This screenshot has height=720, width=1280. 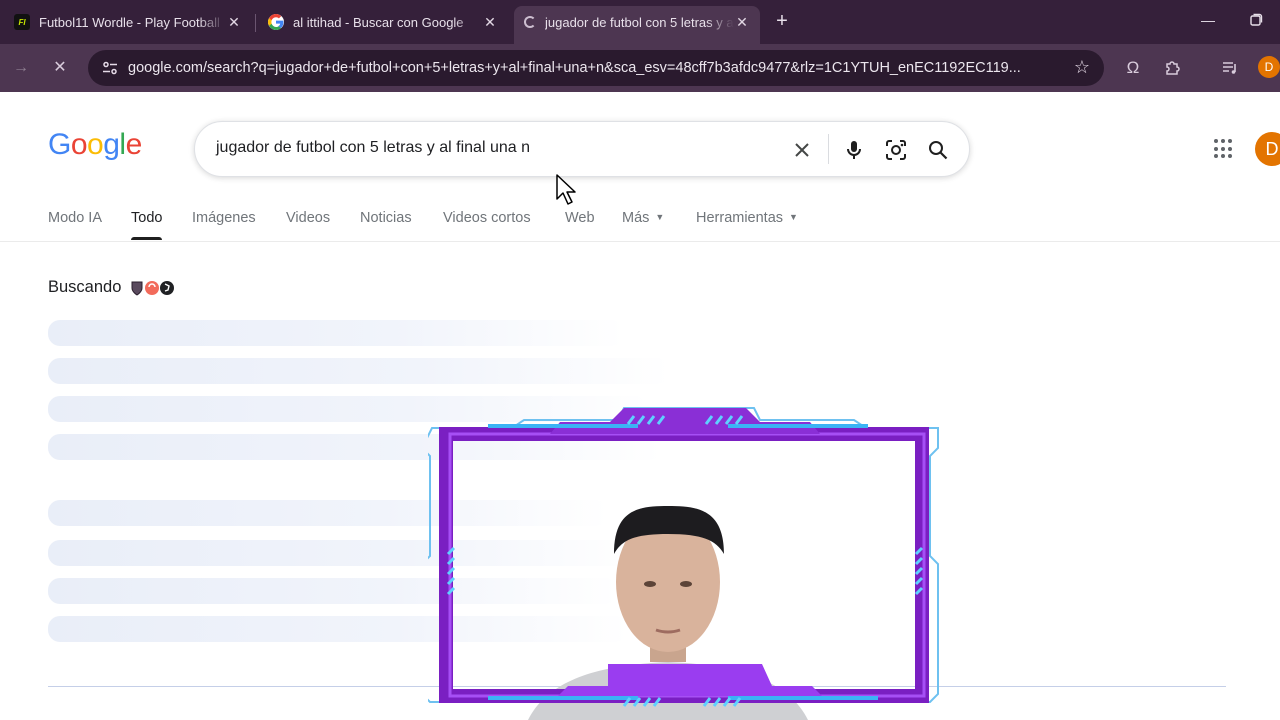 I want to click on tab-mas-label: Más, so click(x=636, y=218).